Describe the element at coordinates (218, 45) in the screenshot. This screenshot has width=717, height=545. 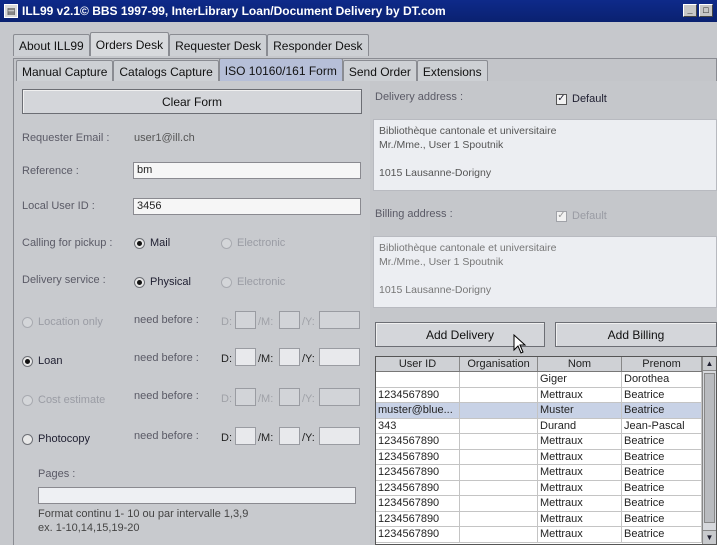
I see `tab-requester-desk: Requester Desk` at that location.